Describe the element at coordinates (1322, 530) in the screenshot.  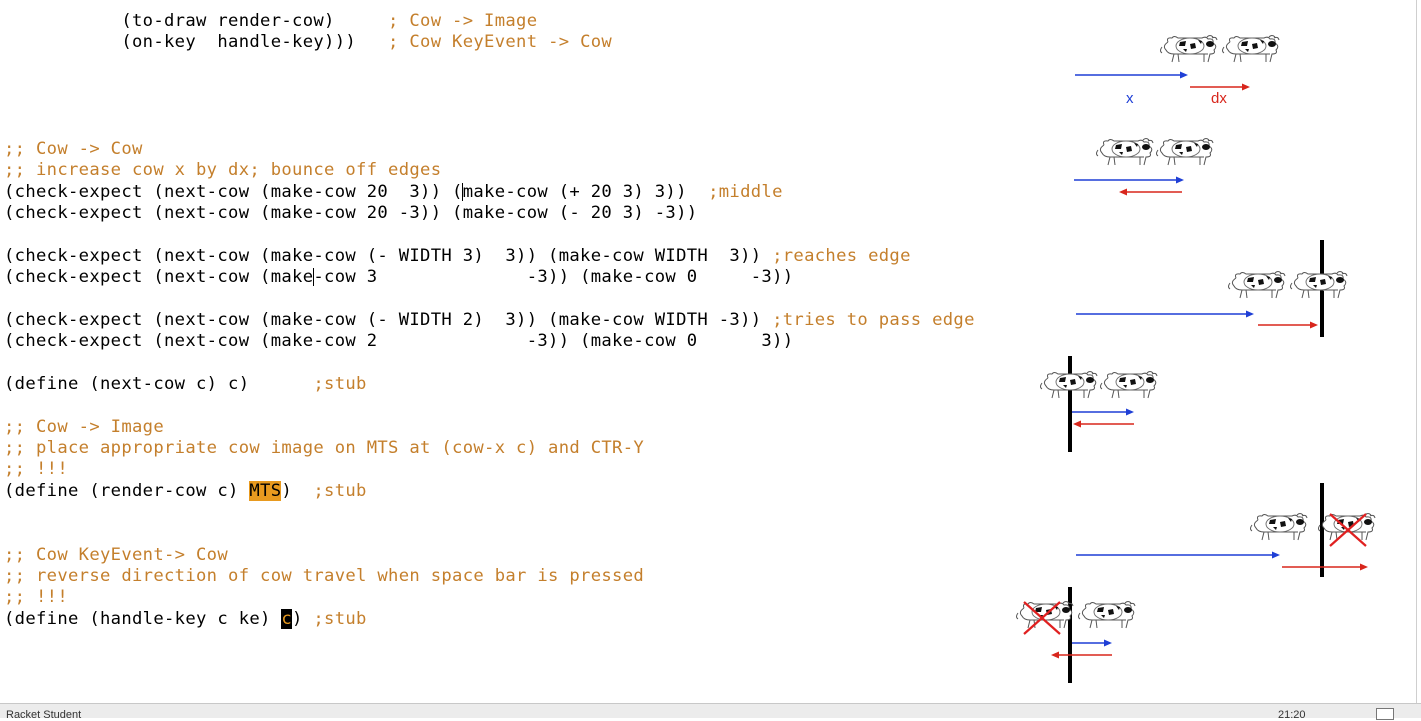
I see `right-edge-wall` at that location.